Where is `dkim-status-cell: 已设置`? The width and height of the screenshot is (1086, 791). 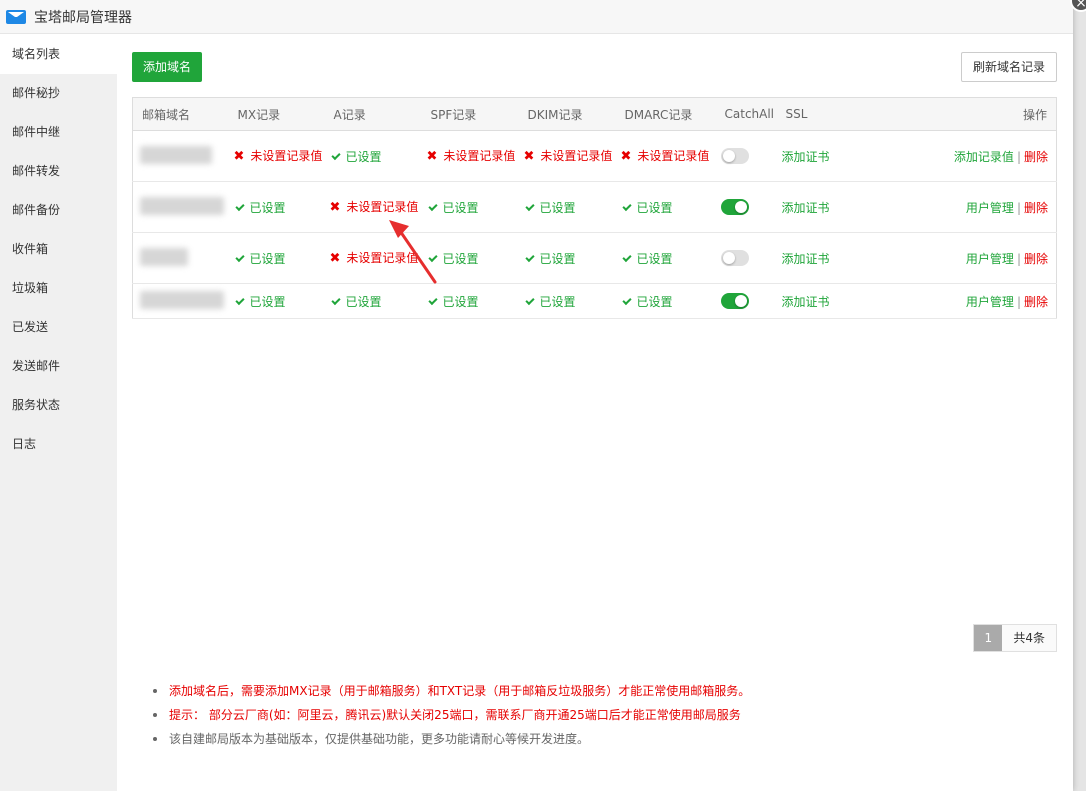
dkim-status-cell: 已设置 is located at coordinates (567, 301).